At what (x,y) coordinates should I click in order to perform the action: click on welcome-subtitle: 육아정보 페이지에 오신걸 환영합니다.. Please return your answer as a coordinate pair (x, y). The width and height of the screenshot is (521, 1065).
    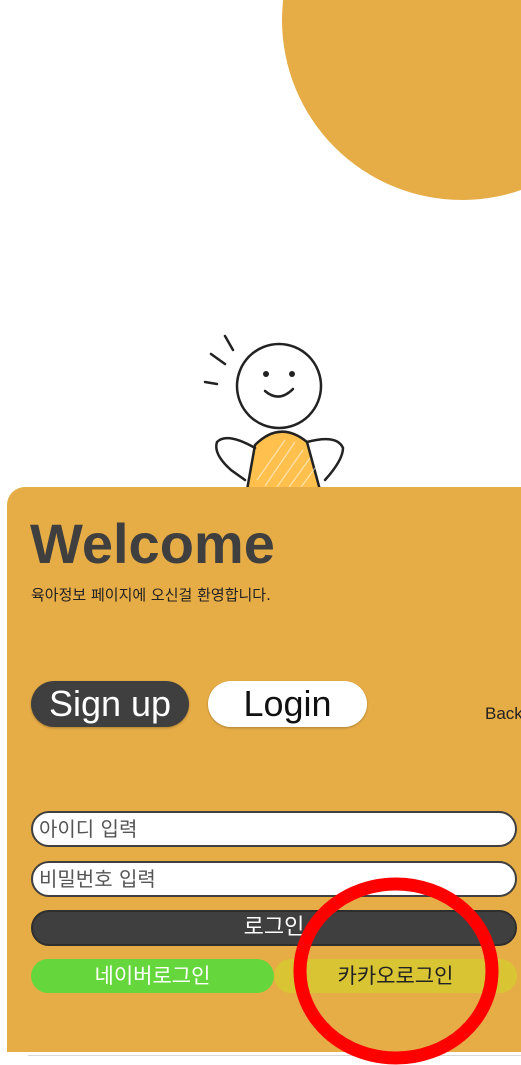
    Looking at the image, I should click on (151, 595).